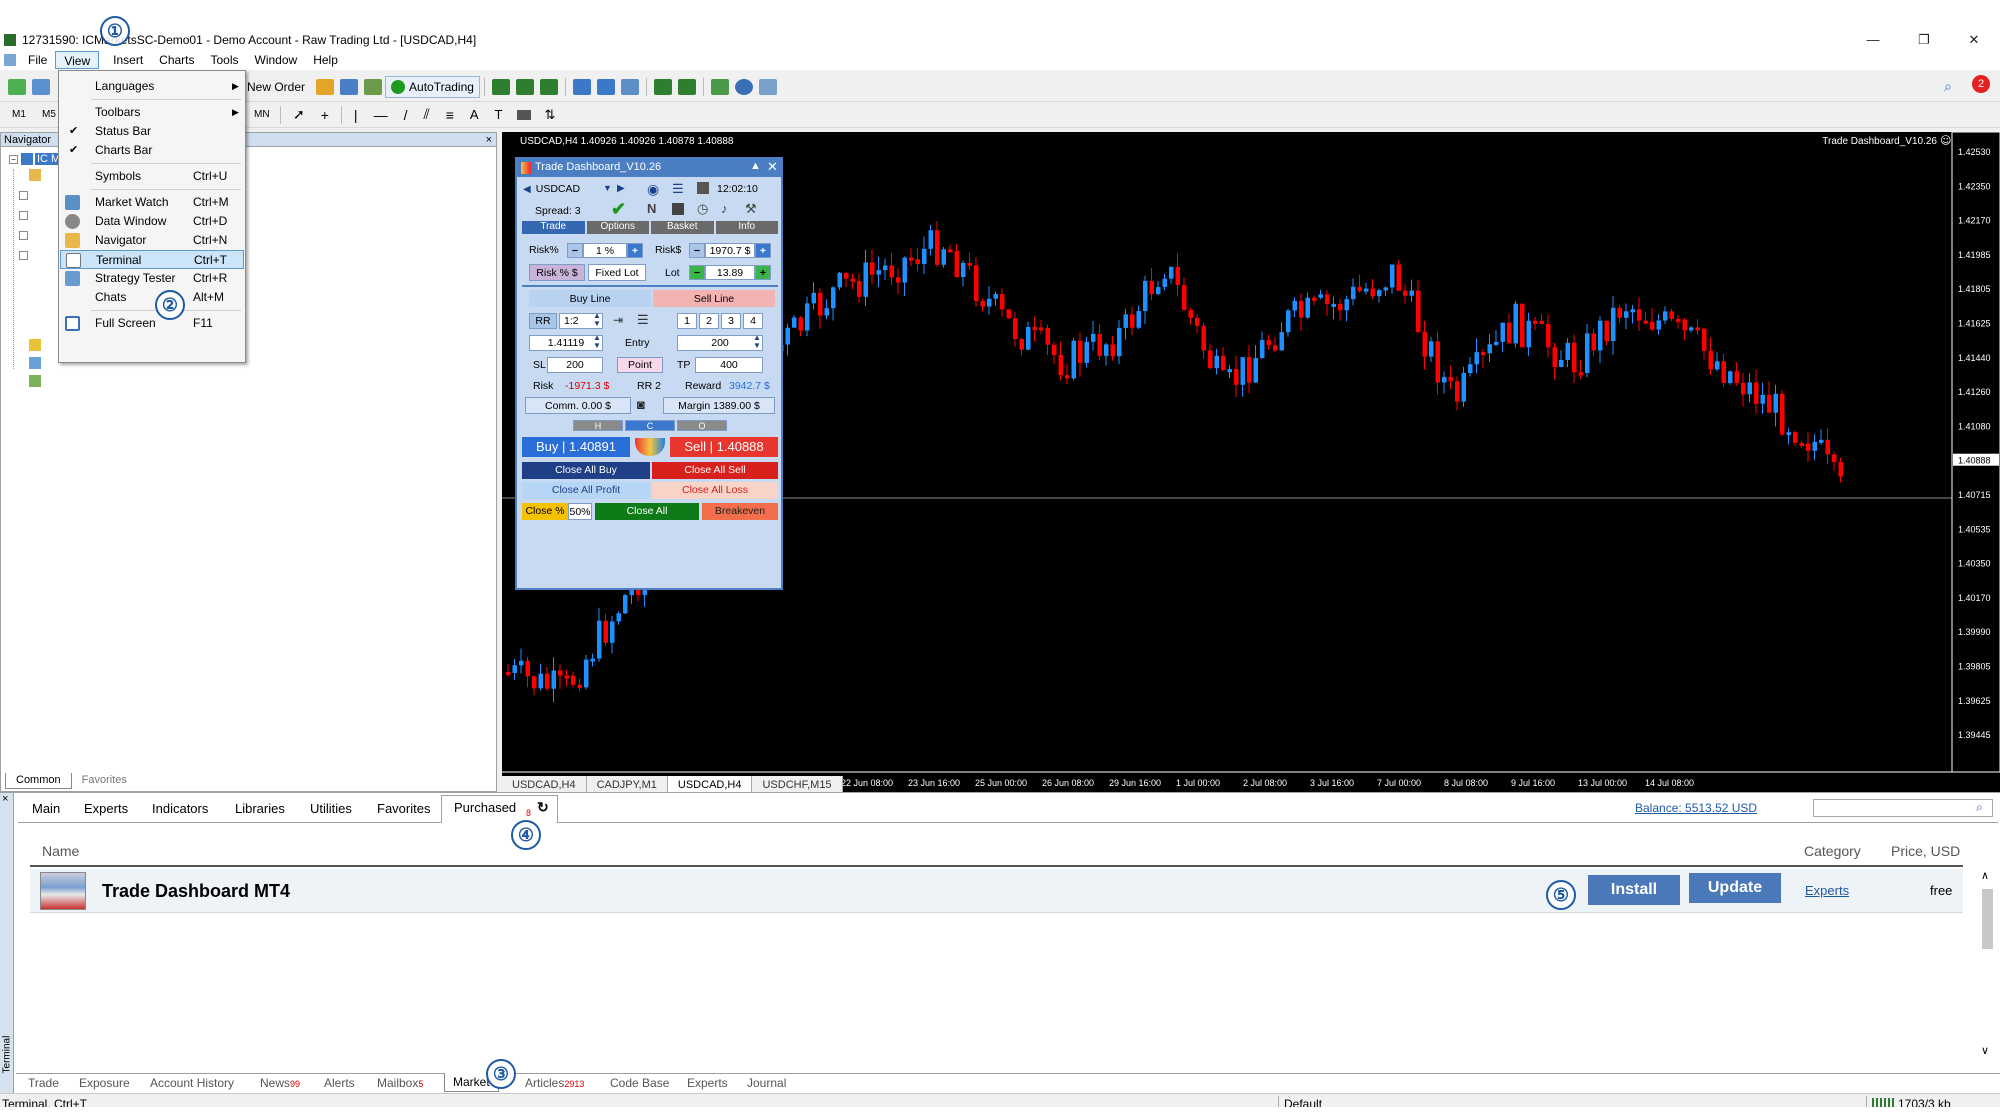 The image size is (2000, 1113). I want to click on calendar-icon, so click(678, 209).